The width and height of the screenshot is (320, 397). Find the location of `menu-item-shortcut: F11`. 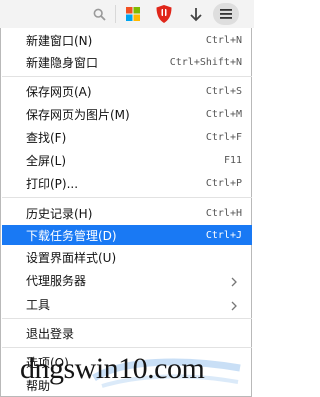

menu-item-shortcut: F11 is located at coordinates (232, 160).